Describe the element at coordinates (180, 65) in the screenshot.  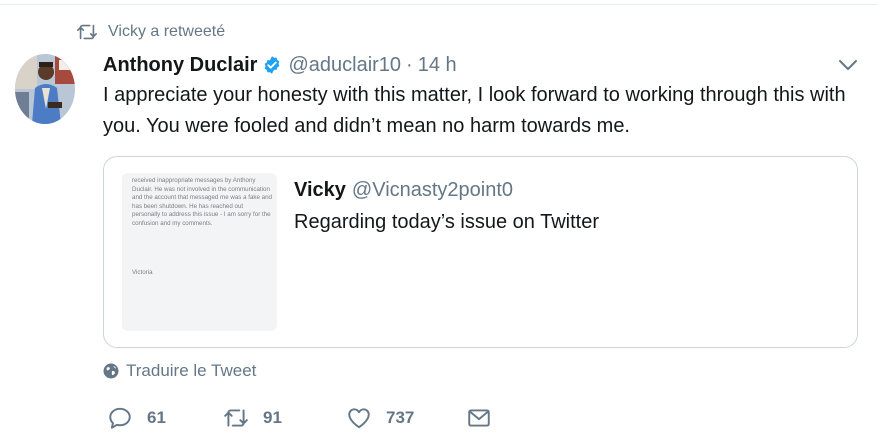
I see `author-name: Anthony Duclair` at that location.